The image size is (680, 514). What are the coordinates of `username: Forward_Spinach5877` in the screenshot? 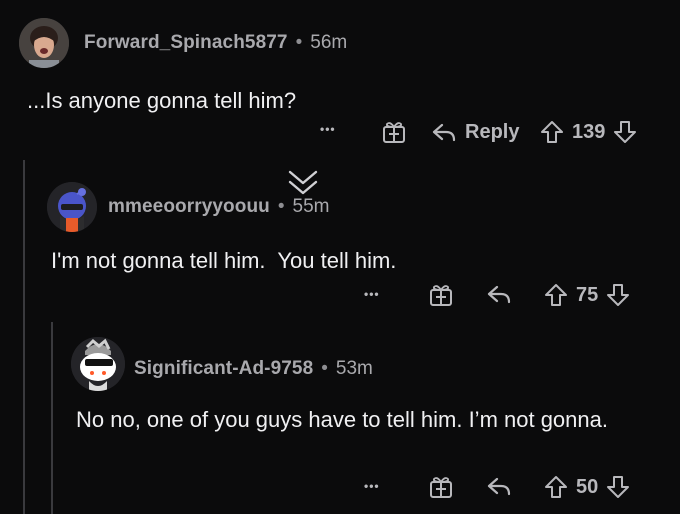 It's located at (186, 43).